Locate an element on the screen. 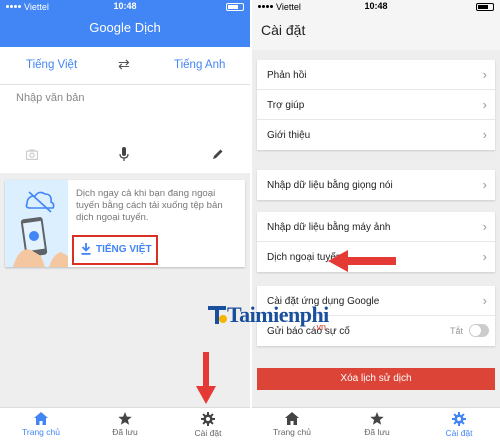  swap-languages-icon: ⇄ is located at coordinates (124, 64).